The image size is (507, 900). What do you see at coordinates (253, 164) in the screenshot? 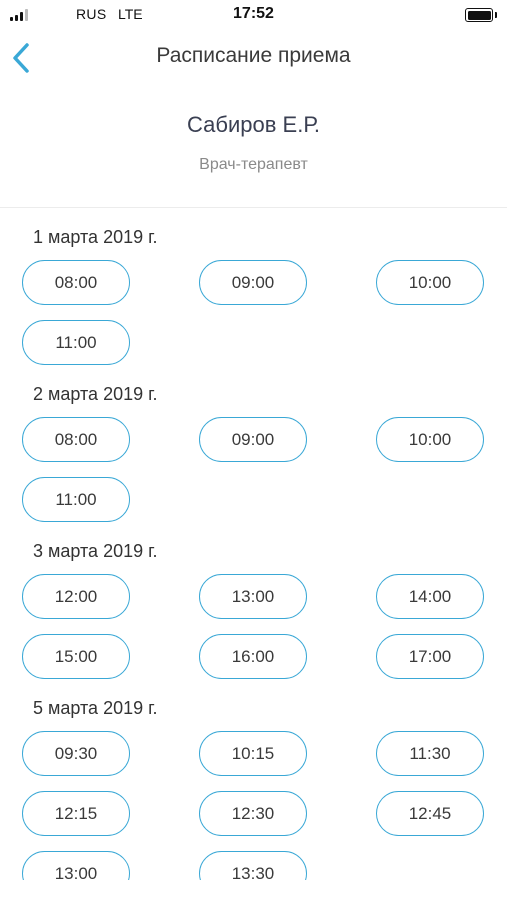
I see `doctor-specialty: Врач-терапевт` at bounding box center [253, 164].